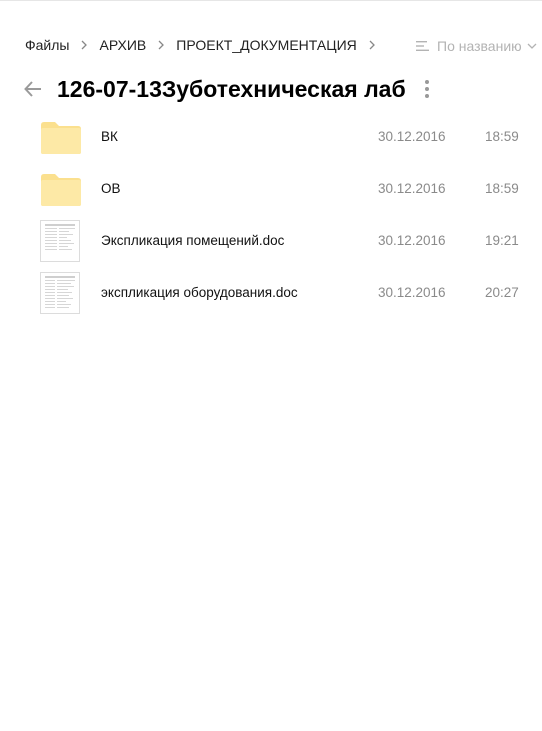 This screenshot has width=542, height=731. What do you see at coordinates (502, 240) in the screenshot?
I see `file-time: 19:21` at bounding box center [502, 240].